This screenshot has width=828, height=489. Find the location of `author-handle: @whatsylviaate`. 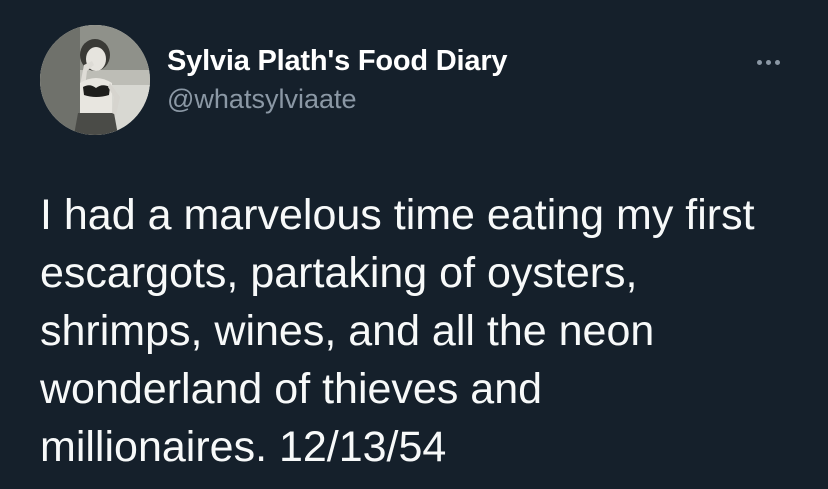

author-handle: @whatsylviaate is located at coordinates (262, 99).